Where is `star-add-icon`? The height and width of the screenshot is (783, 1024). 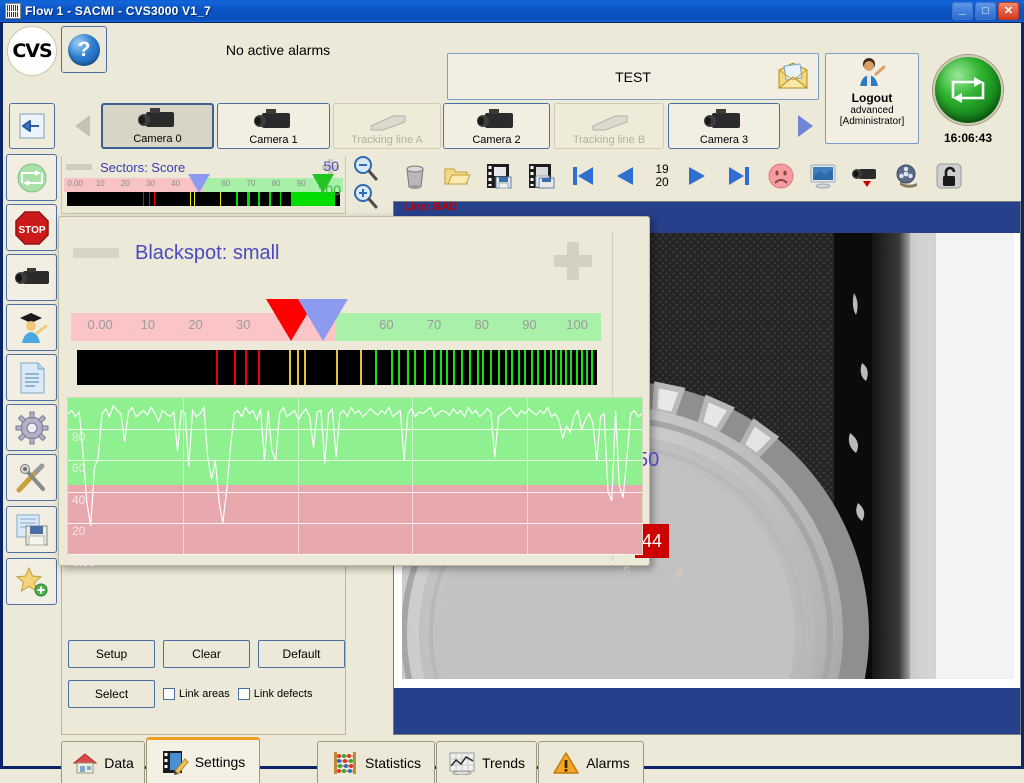 star-add-icon is located at coordinates (31, 581).